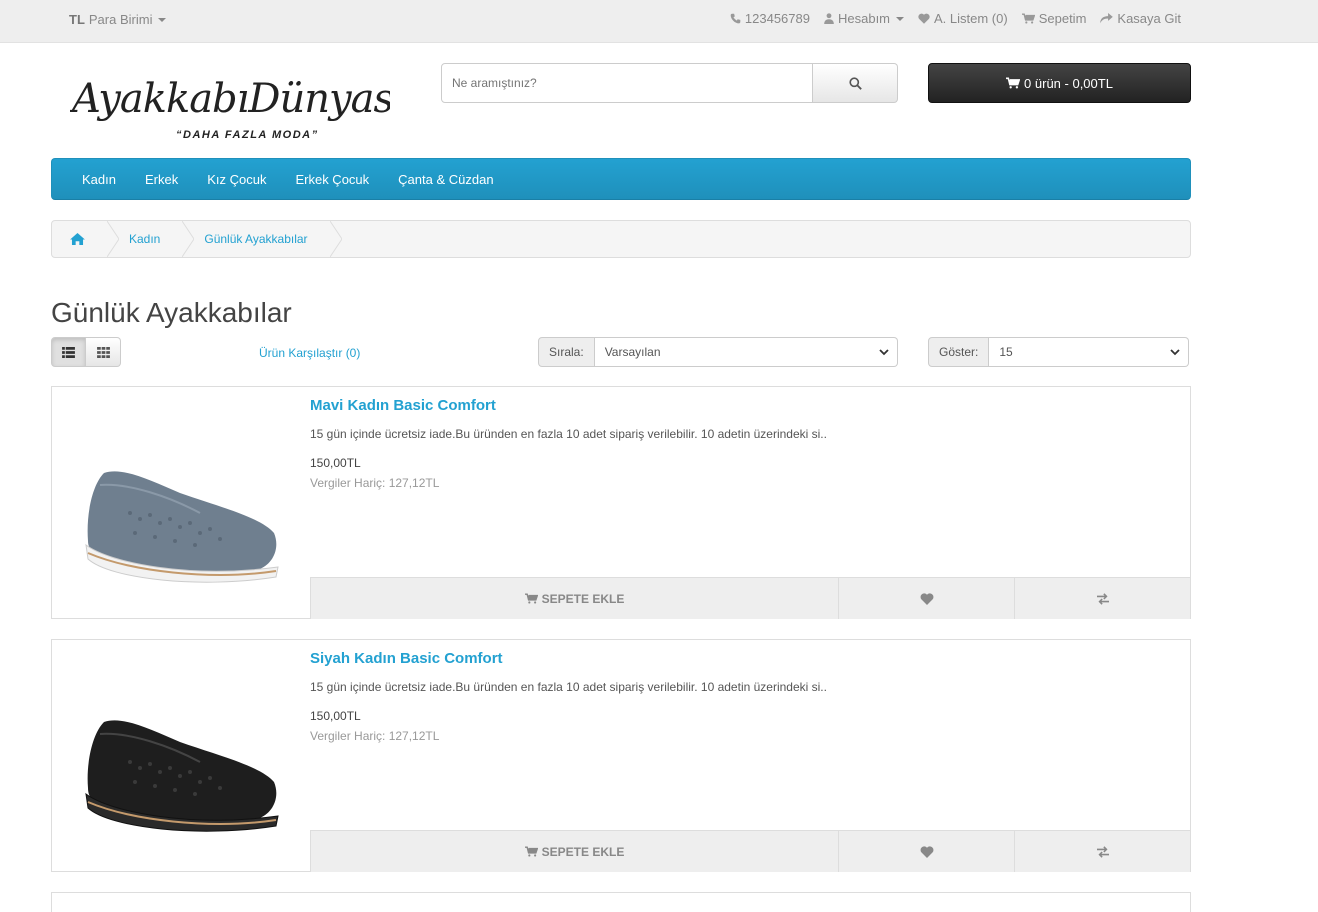 The image size is (1318, 912). I want to click on breadcrumb-home, so click(85, 239).